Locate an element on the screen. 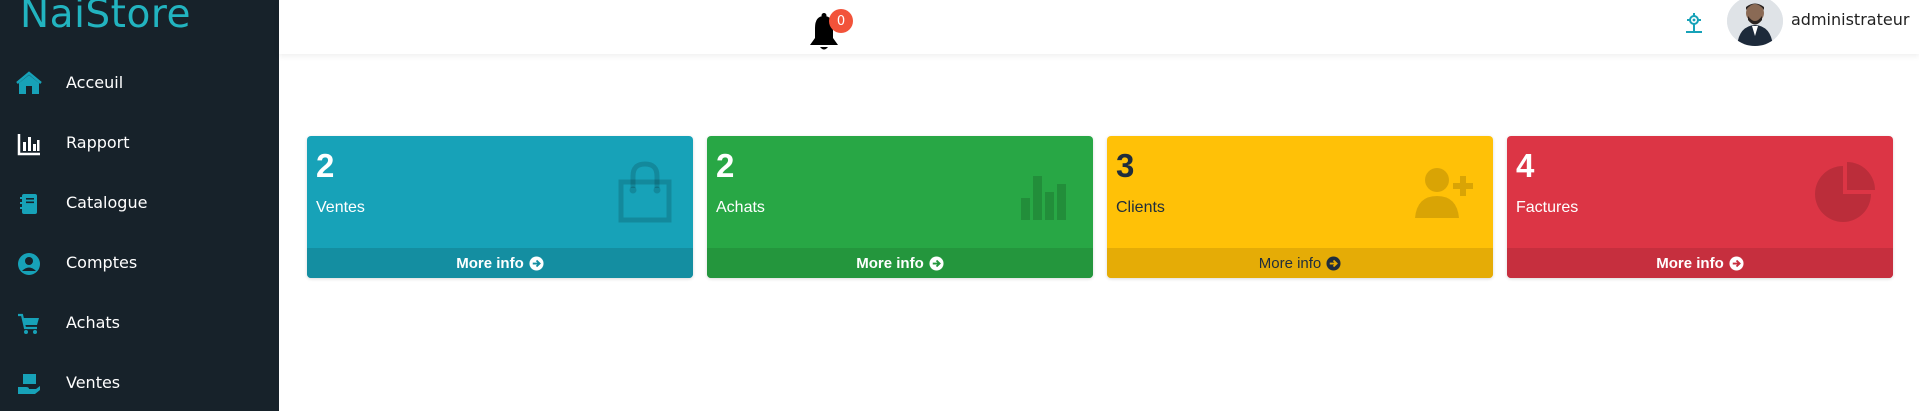  stat-value: 3 is located at coordinates (1125, 165).